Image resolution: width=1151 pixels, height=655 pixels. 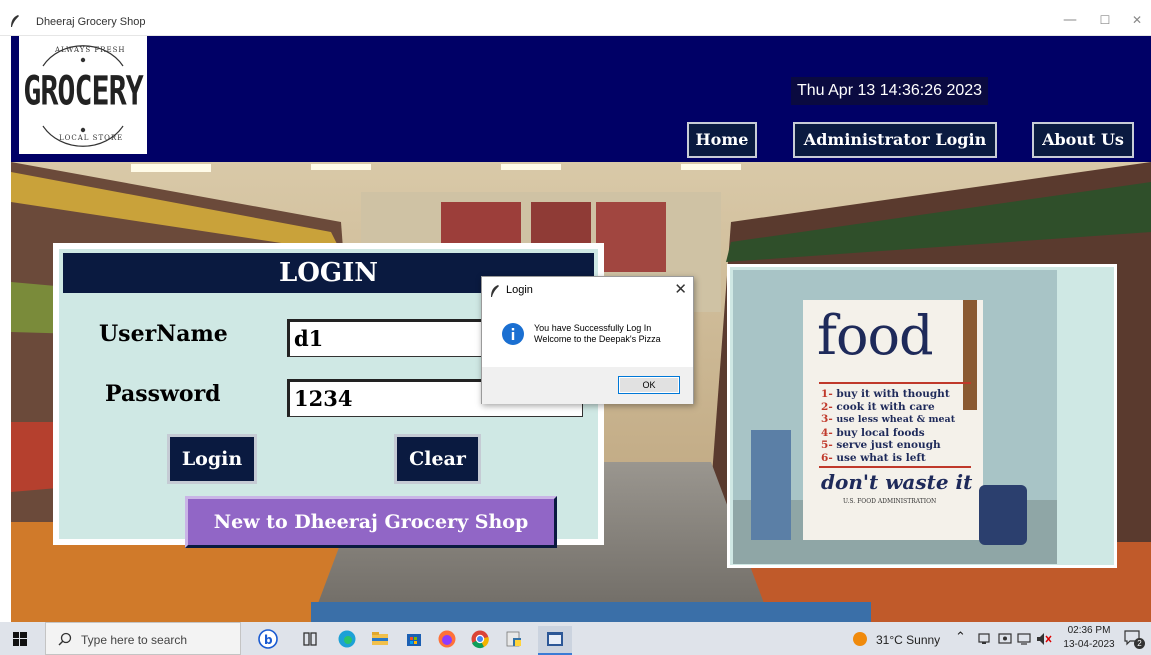 I want to click on window-title: Dheeraj Grocery Shop, so click(x=91, y=22).